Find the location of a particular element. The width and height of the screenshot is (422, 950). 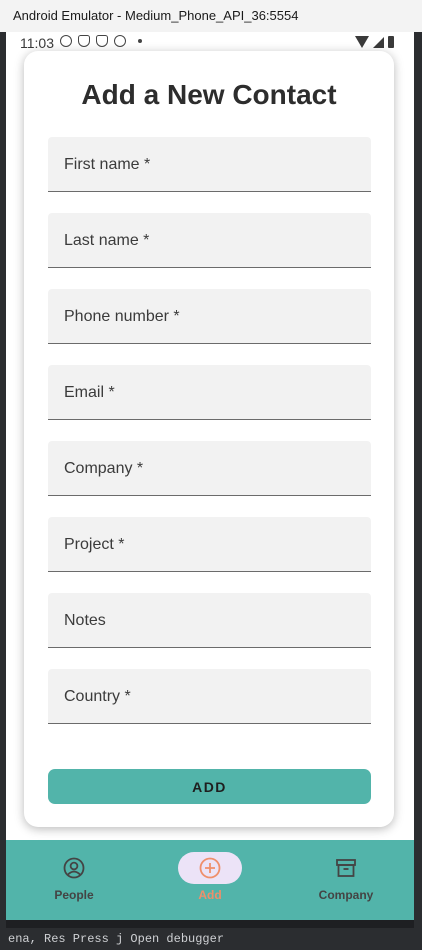

info-icon is located at coordinates (66, 41).